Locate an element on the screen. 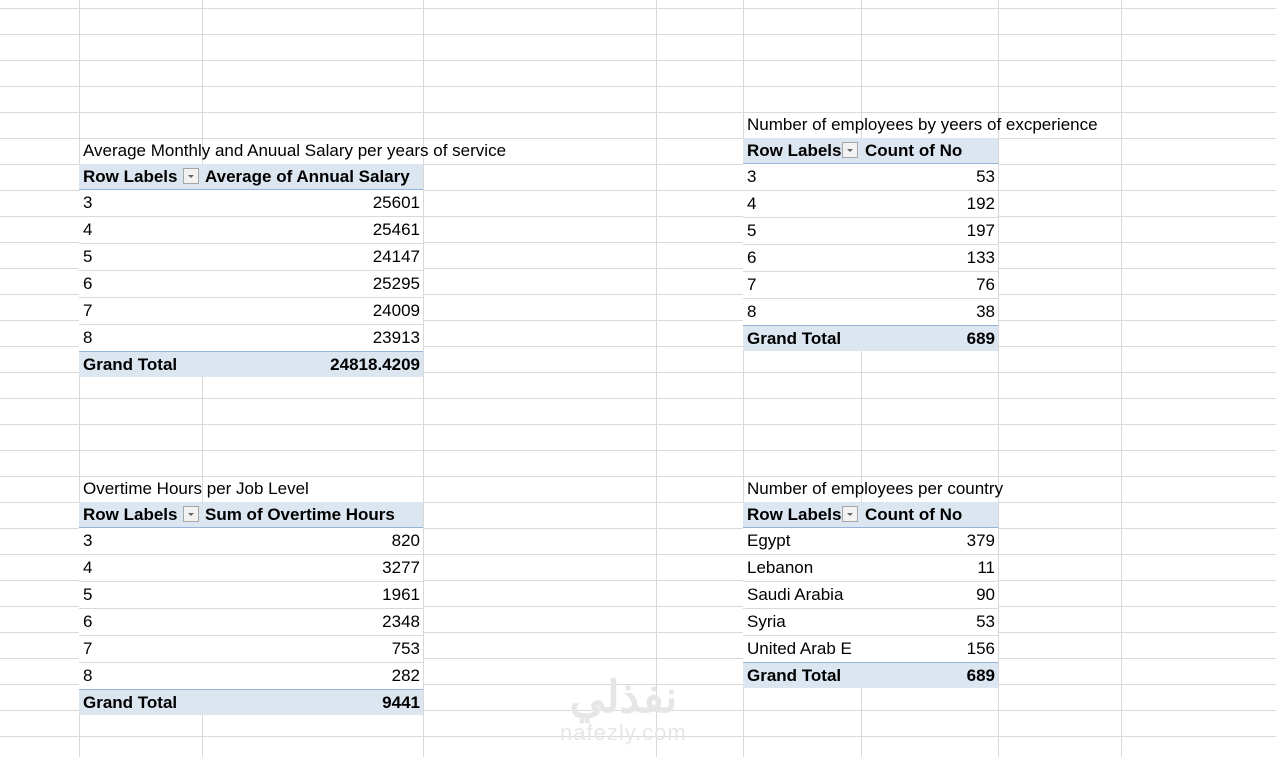 This screenshot has height=757, width=1276. row-value: 820 is located at coordinates (405, 540).